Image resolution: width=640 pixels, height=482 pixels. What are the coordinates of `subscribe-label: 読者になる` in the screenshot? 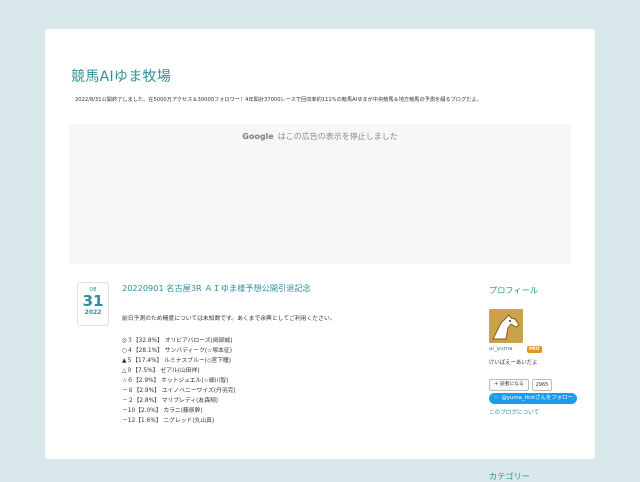 It's located at (511, 384).